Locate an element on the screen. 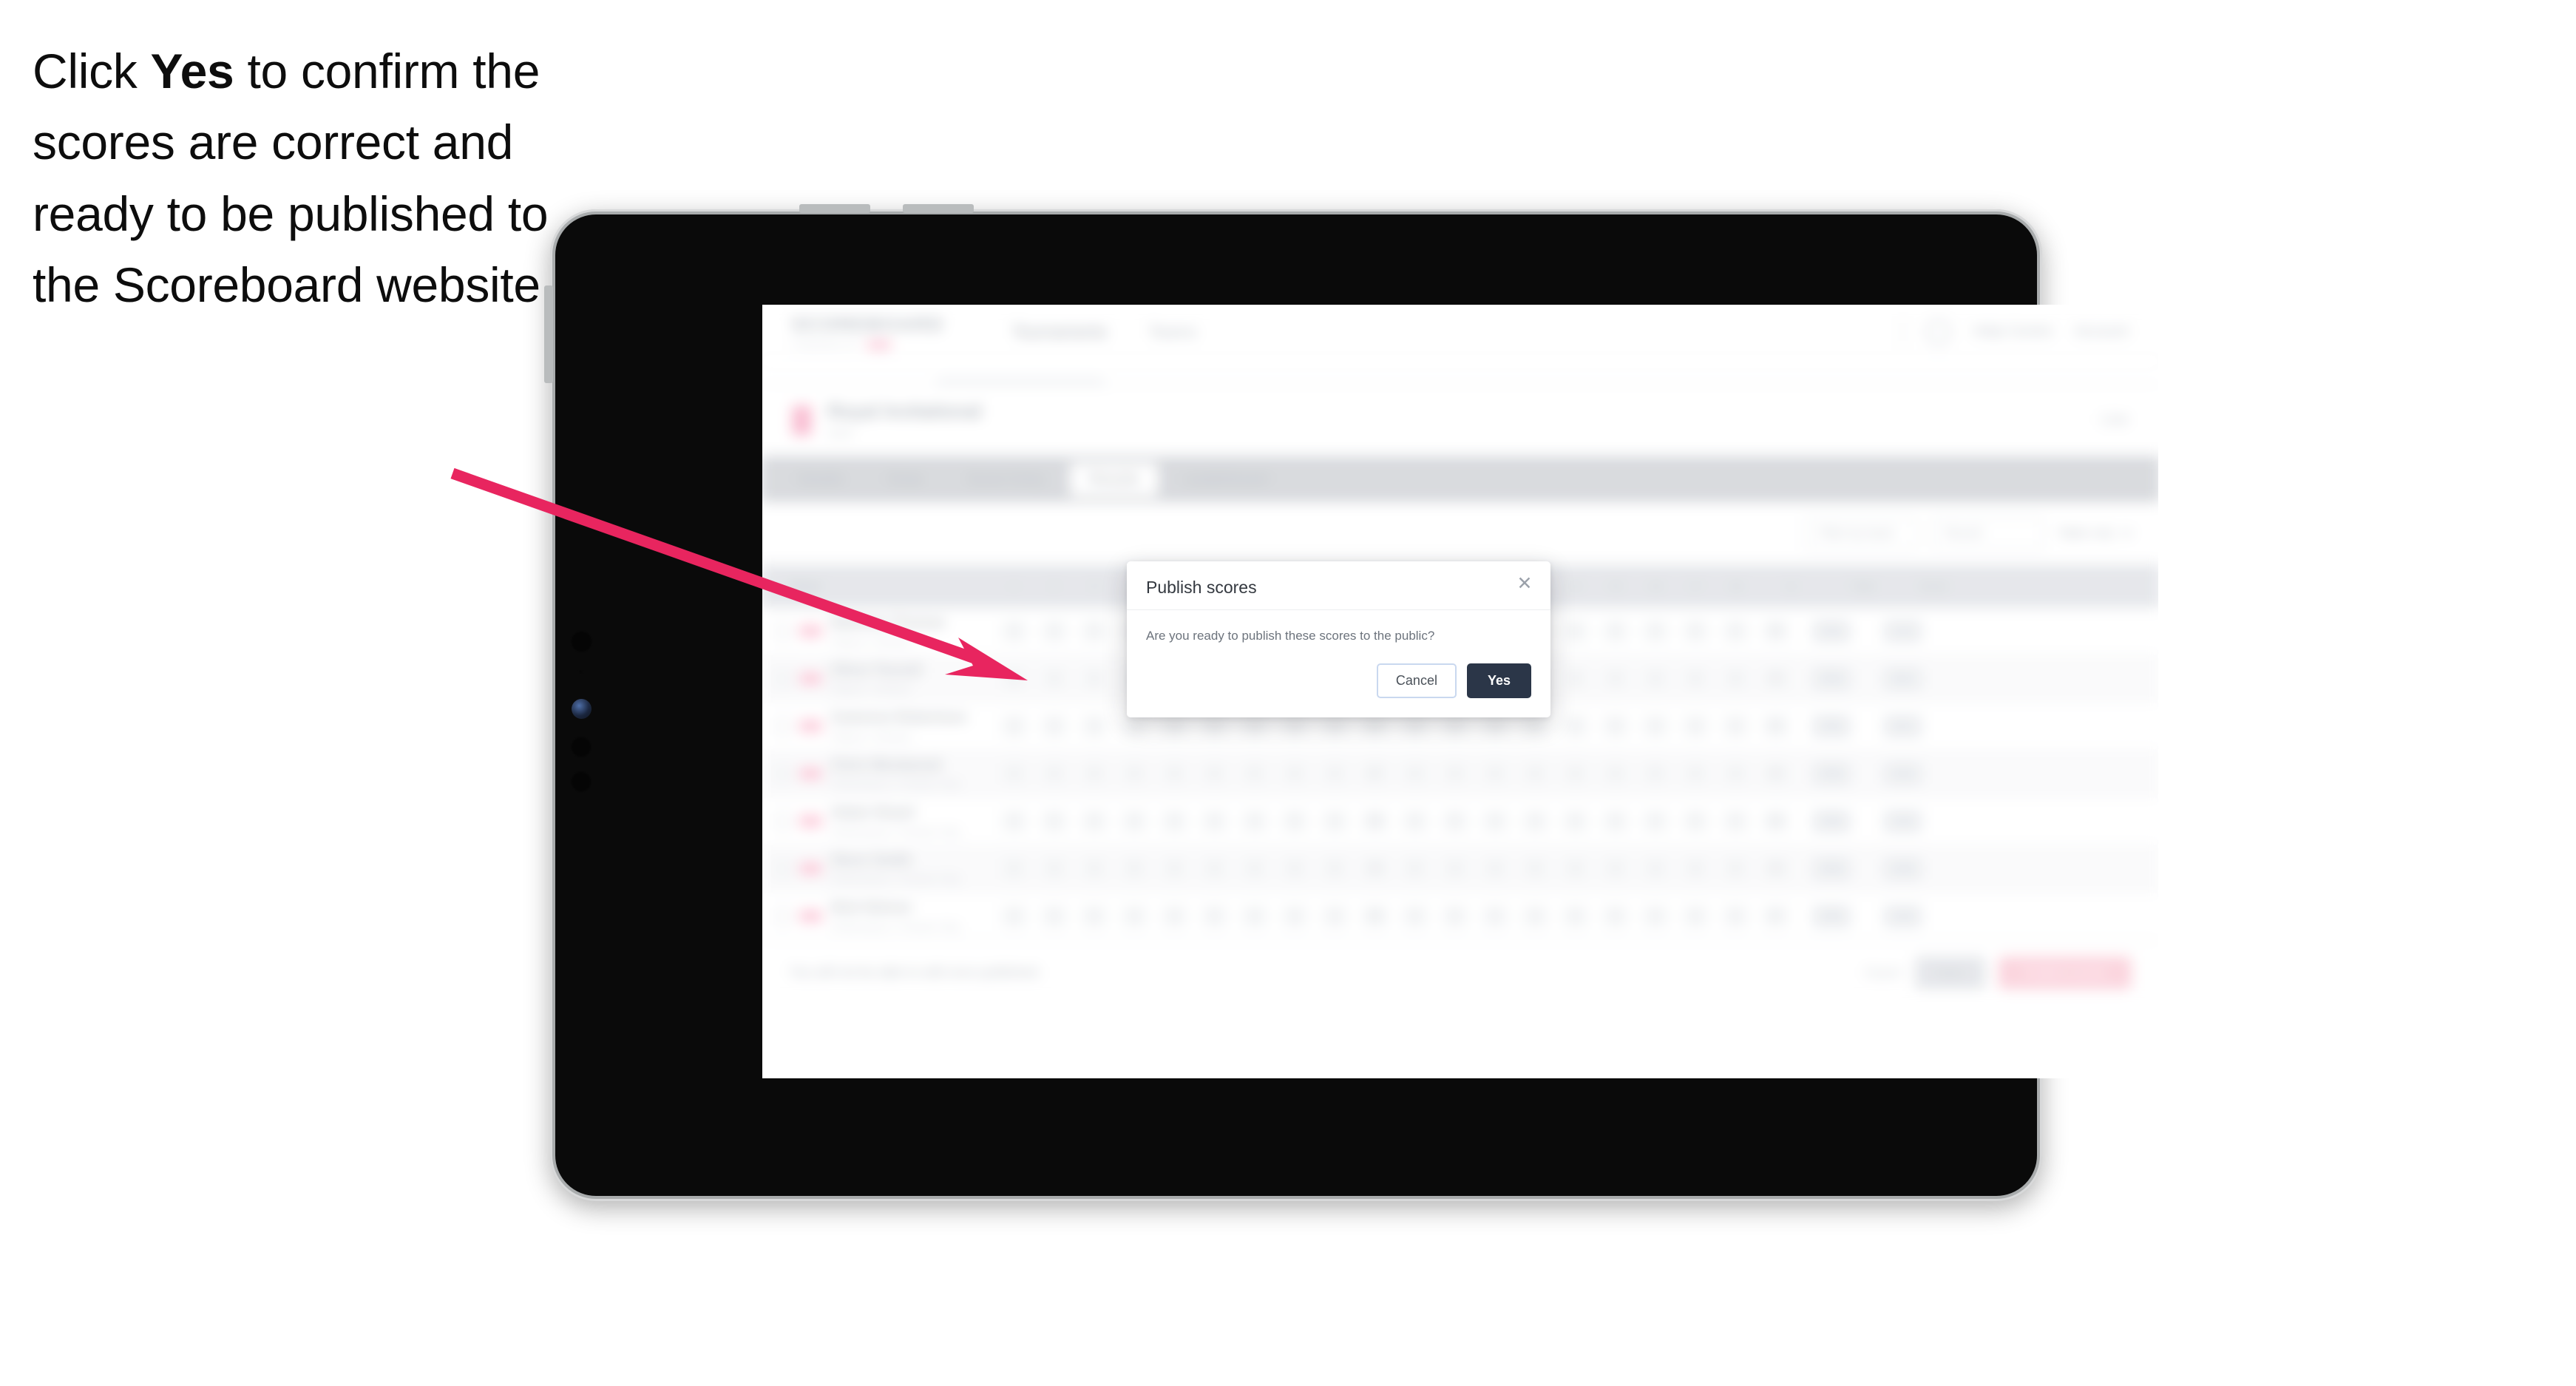 This screenshot has height=1386, width=2576. ambient-sensor-icon is located at coordinates (581, 782).